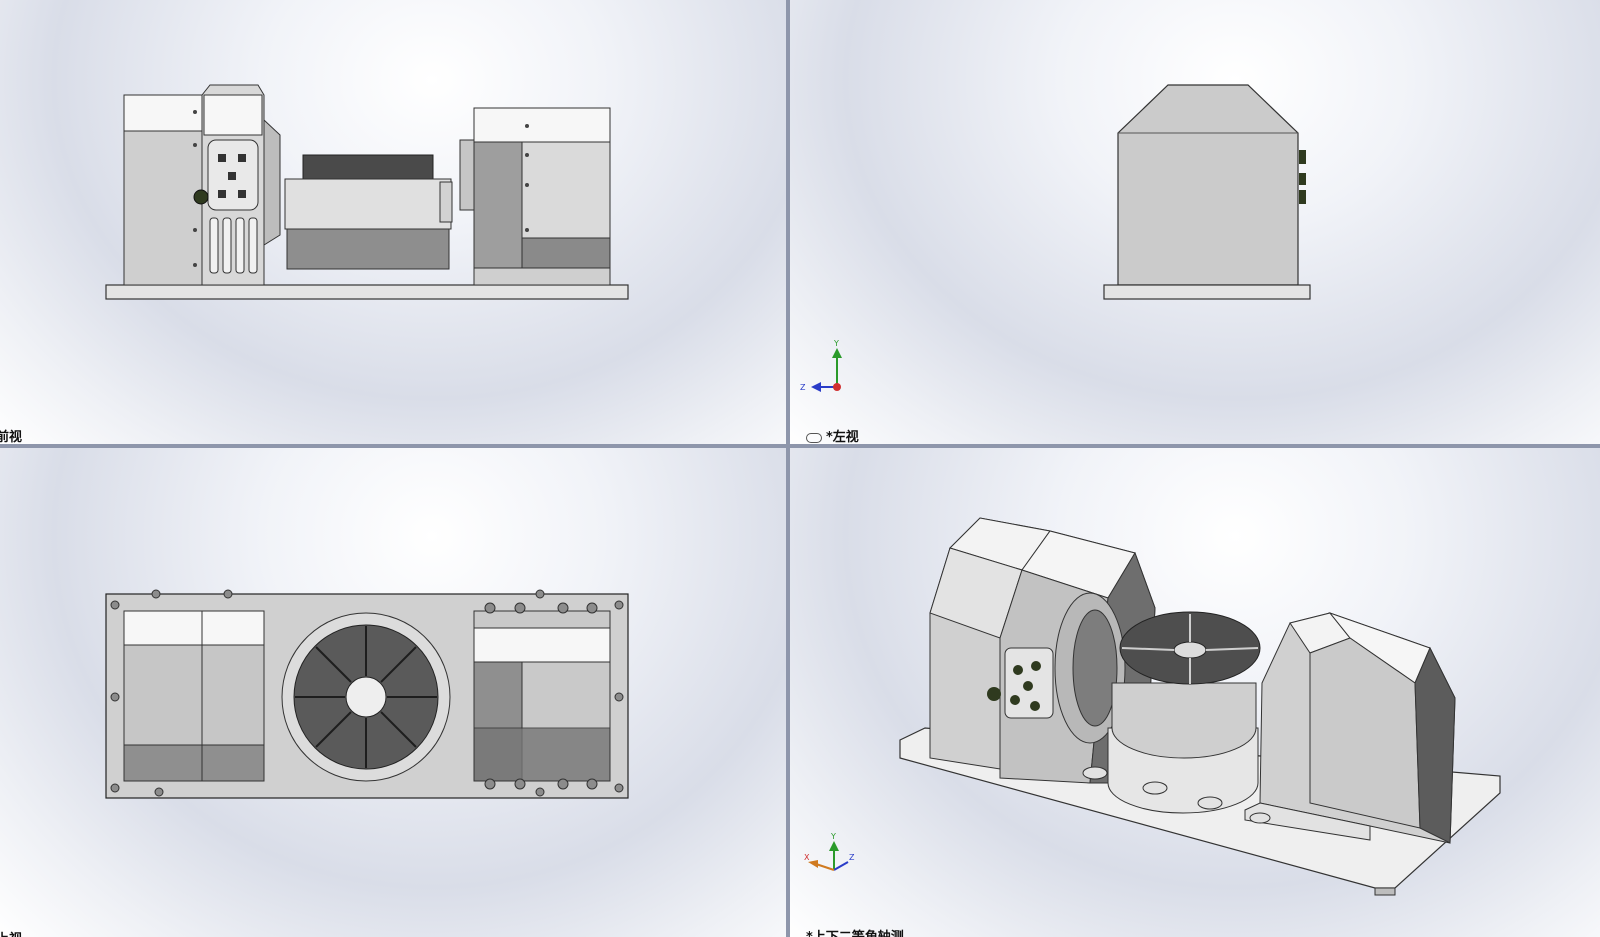 The width and height of the screenshot is (1600, 937). What do you see at coordinates (1055, 238) in the screenshot?
I see `left-view-model: Y Z` at bounding box center [1055, 238].